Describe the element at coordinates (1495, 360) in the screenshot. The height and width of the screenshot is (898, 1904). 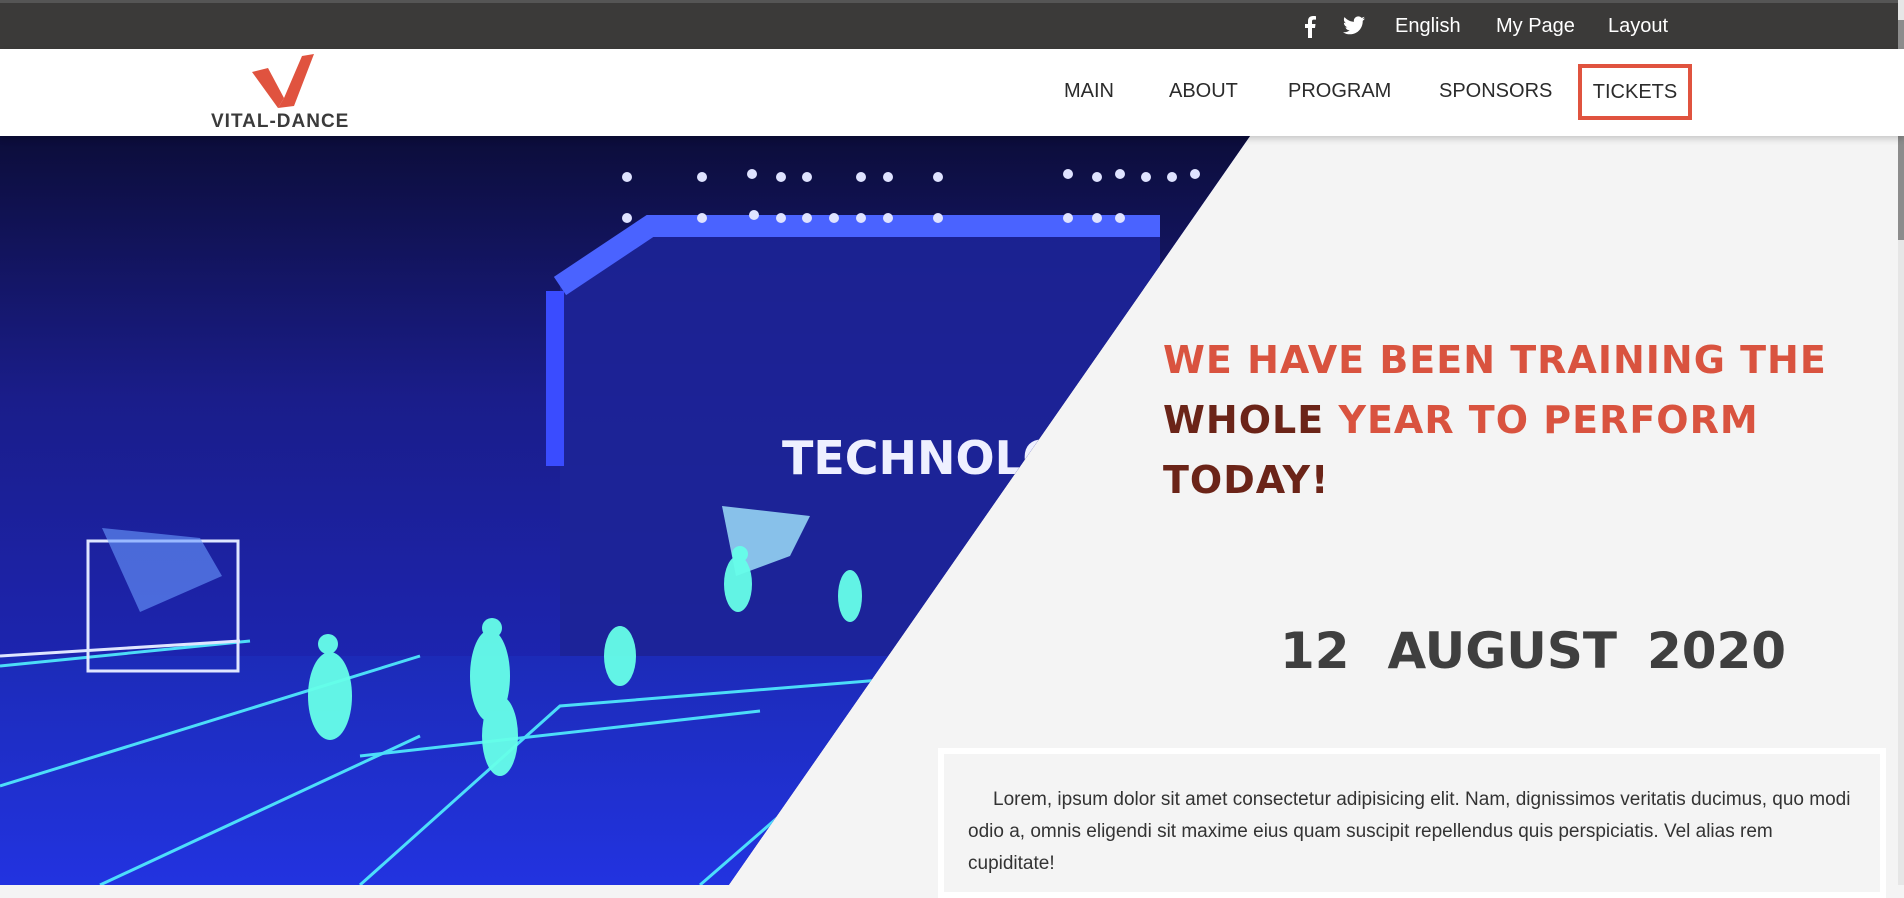
I see `headline-line-1: WE HAVE BEEN TRAINING THE` at that location.